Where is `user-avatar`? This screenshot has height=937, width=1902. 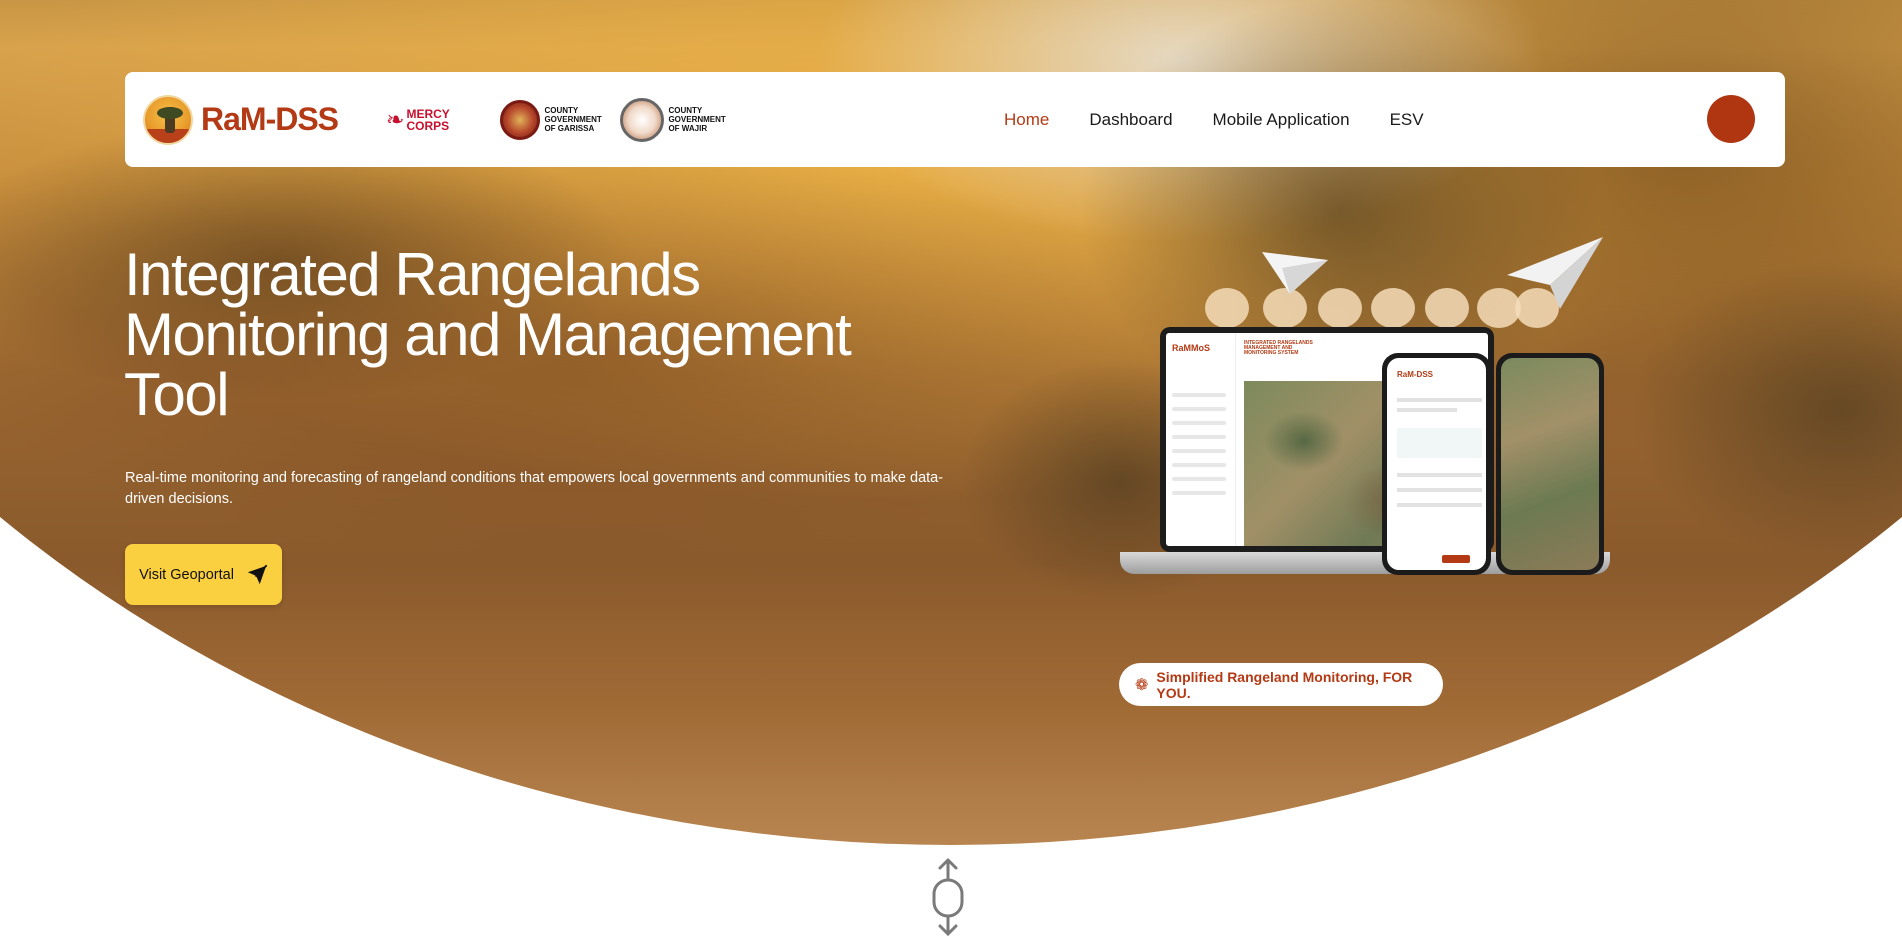 user-avatar is located at coordinates (1731, 119).